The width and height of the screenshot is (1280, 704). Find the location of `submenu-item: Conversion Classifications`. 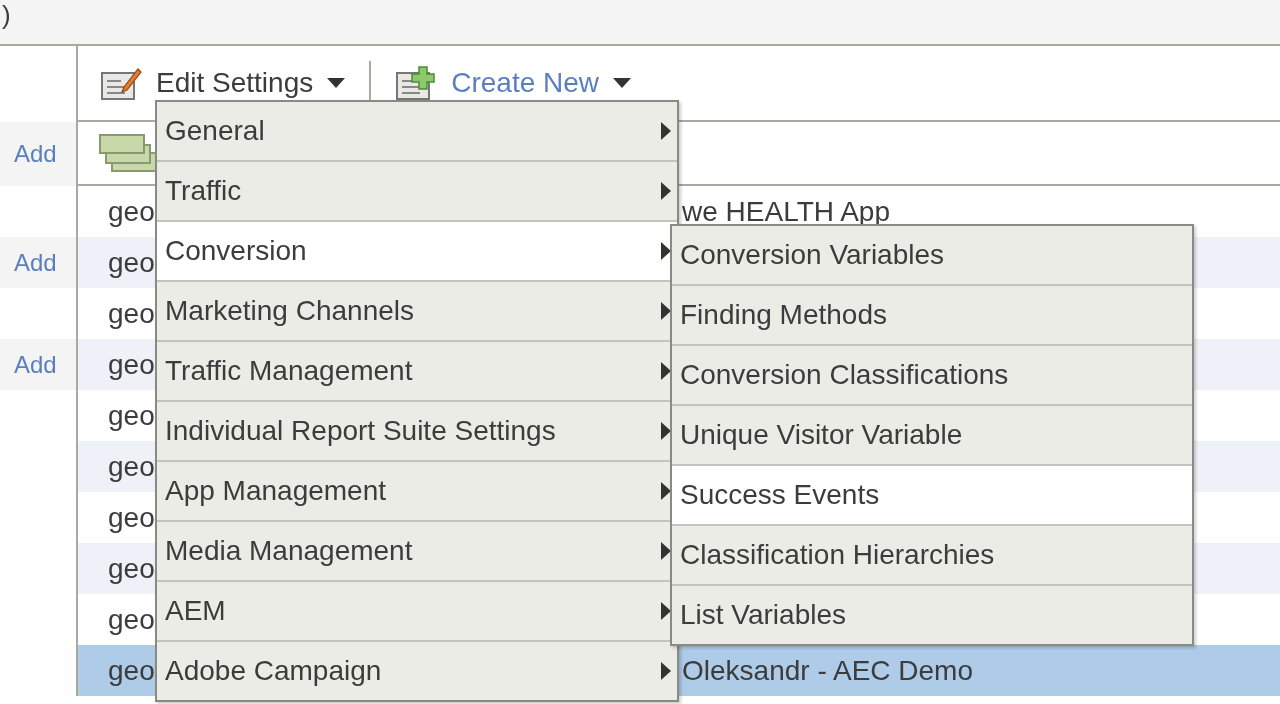

submenu-item: Conversion Classifications is located at coordinates (932, 376).